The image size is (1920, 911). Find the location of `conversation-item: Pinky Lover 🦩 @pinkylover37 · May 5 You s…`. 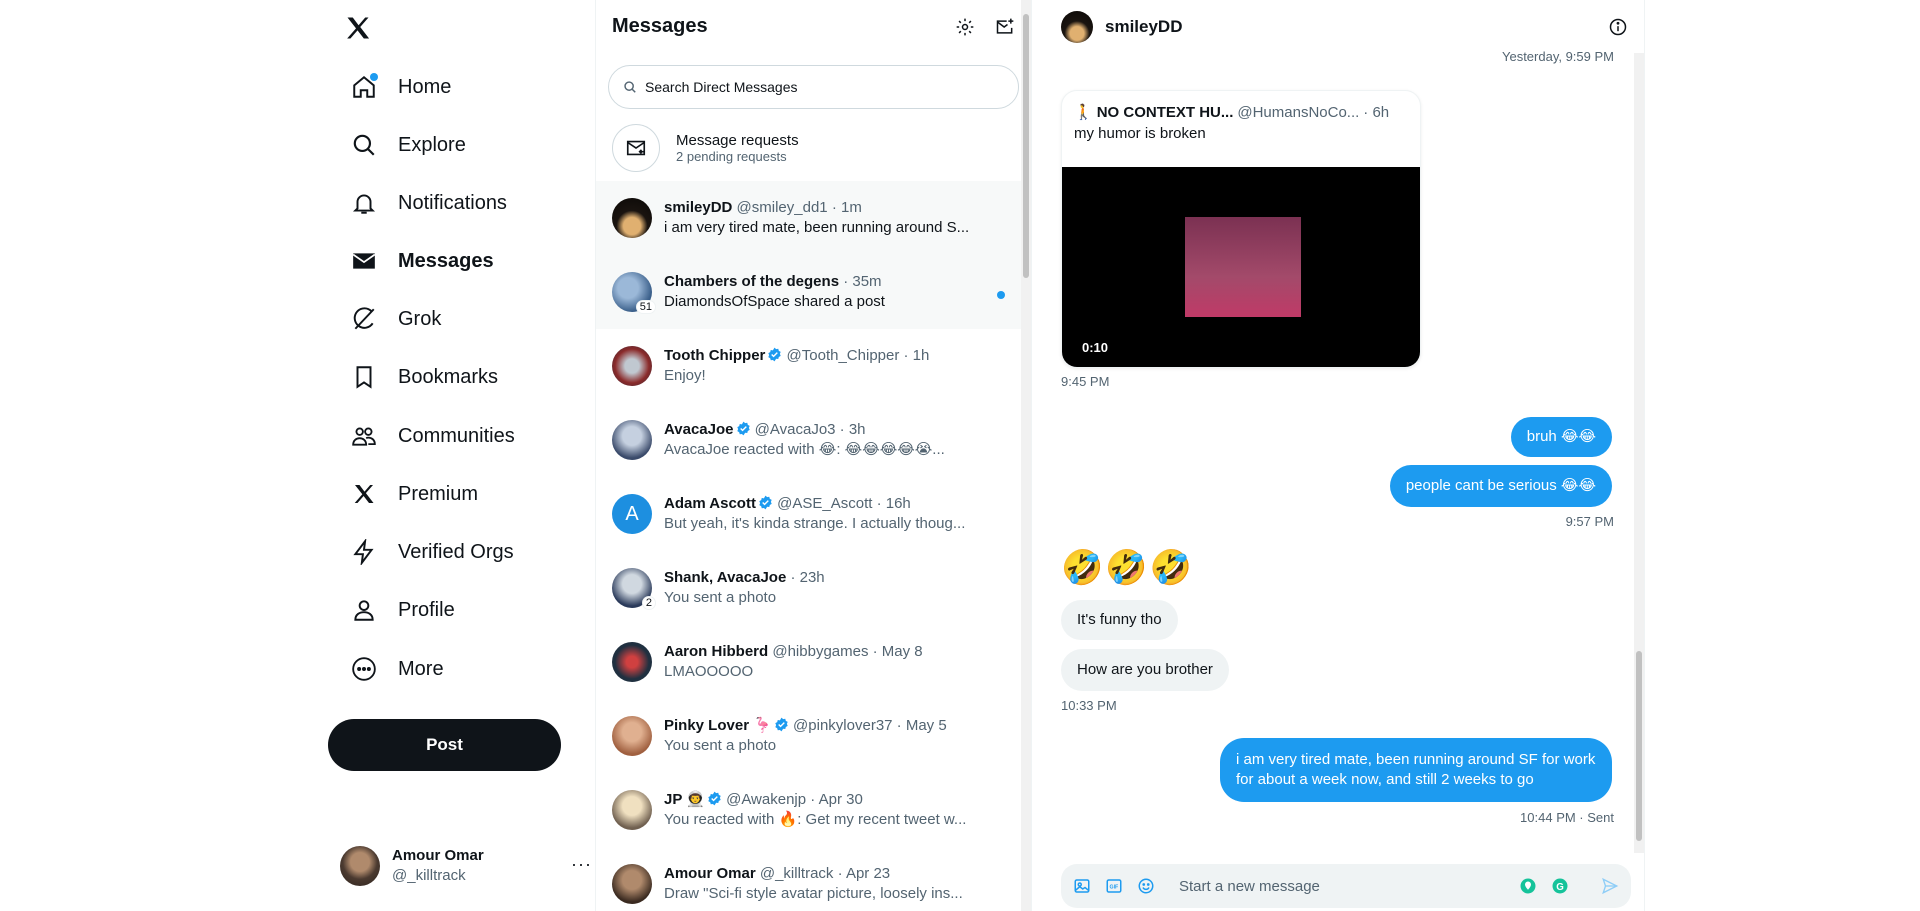

conversation-item: Pinky Lover 🦩 @pinkylover37 · May 5 You s… is located at coordinates (813, 736).